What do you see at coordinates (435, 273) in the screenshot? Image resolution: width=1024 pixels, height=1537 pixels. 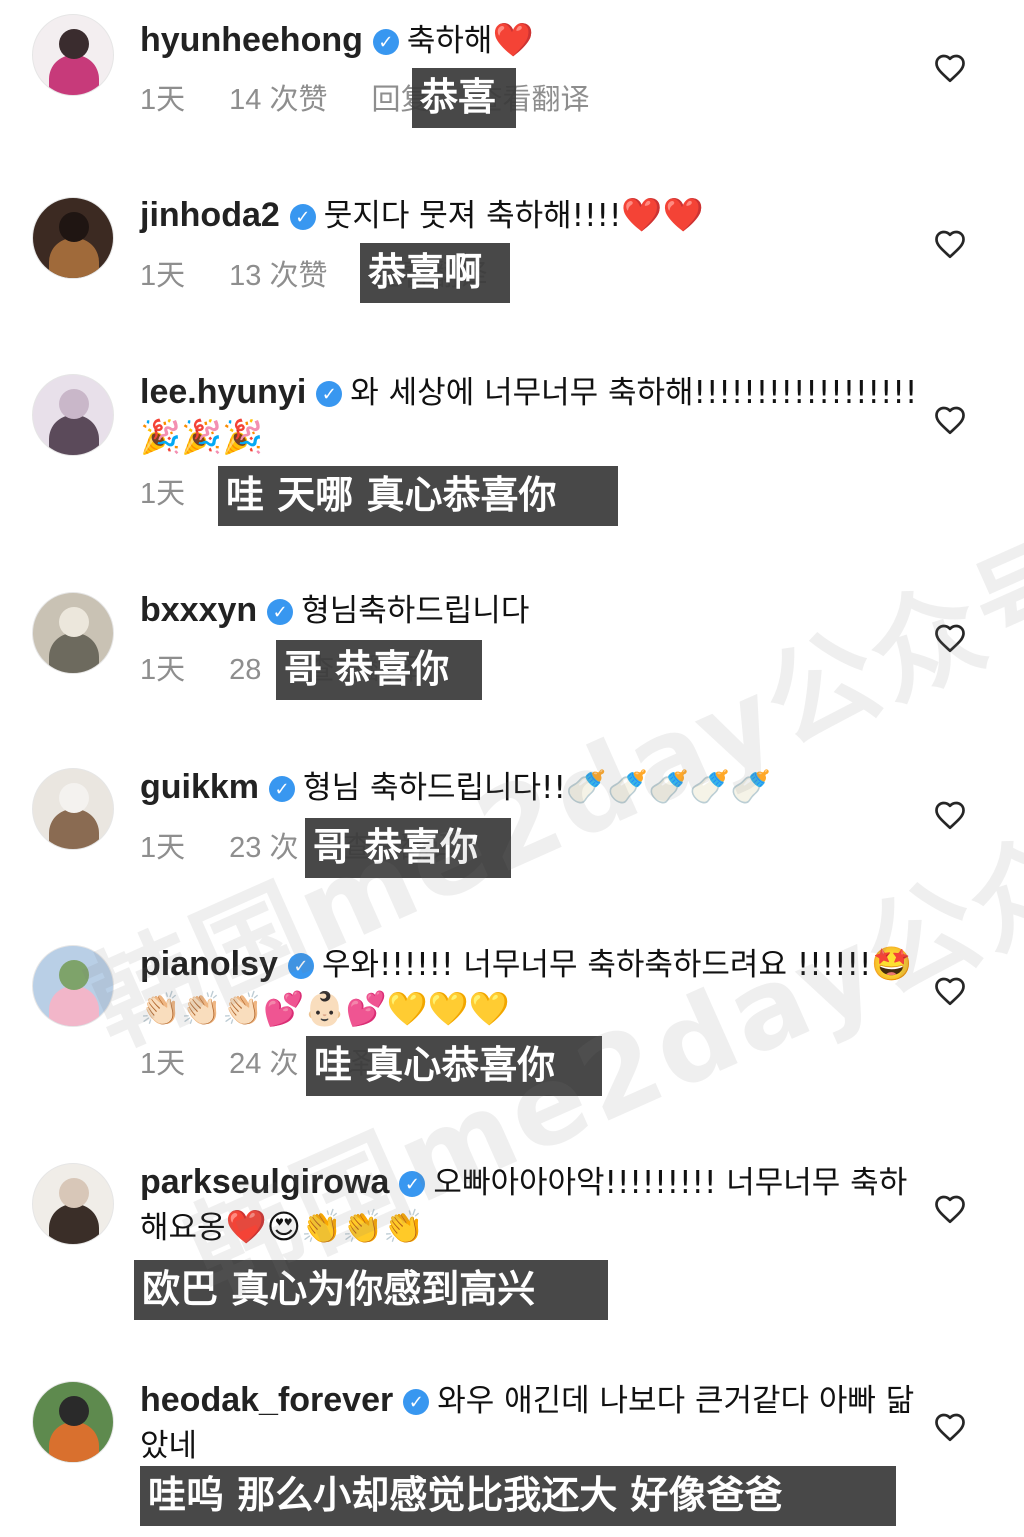 I see `translation-caption: 恭喜啊` at bounding box center [435, 273].